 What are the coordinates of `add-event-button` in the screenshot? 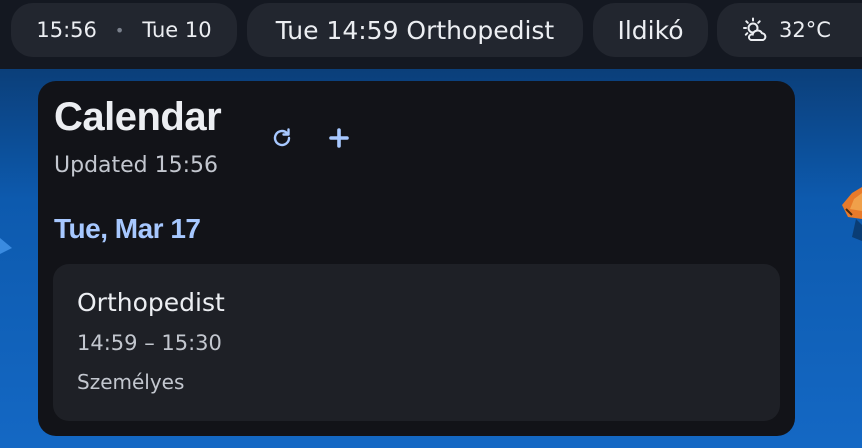 It's located at (339, 138).